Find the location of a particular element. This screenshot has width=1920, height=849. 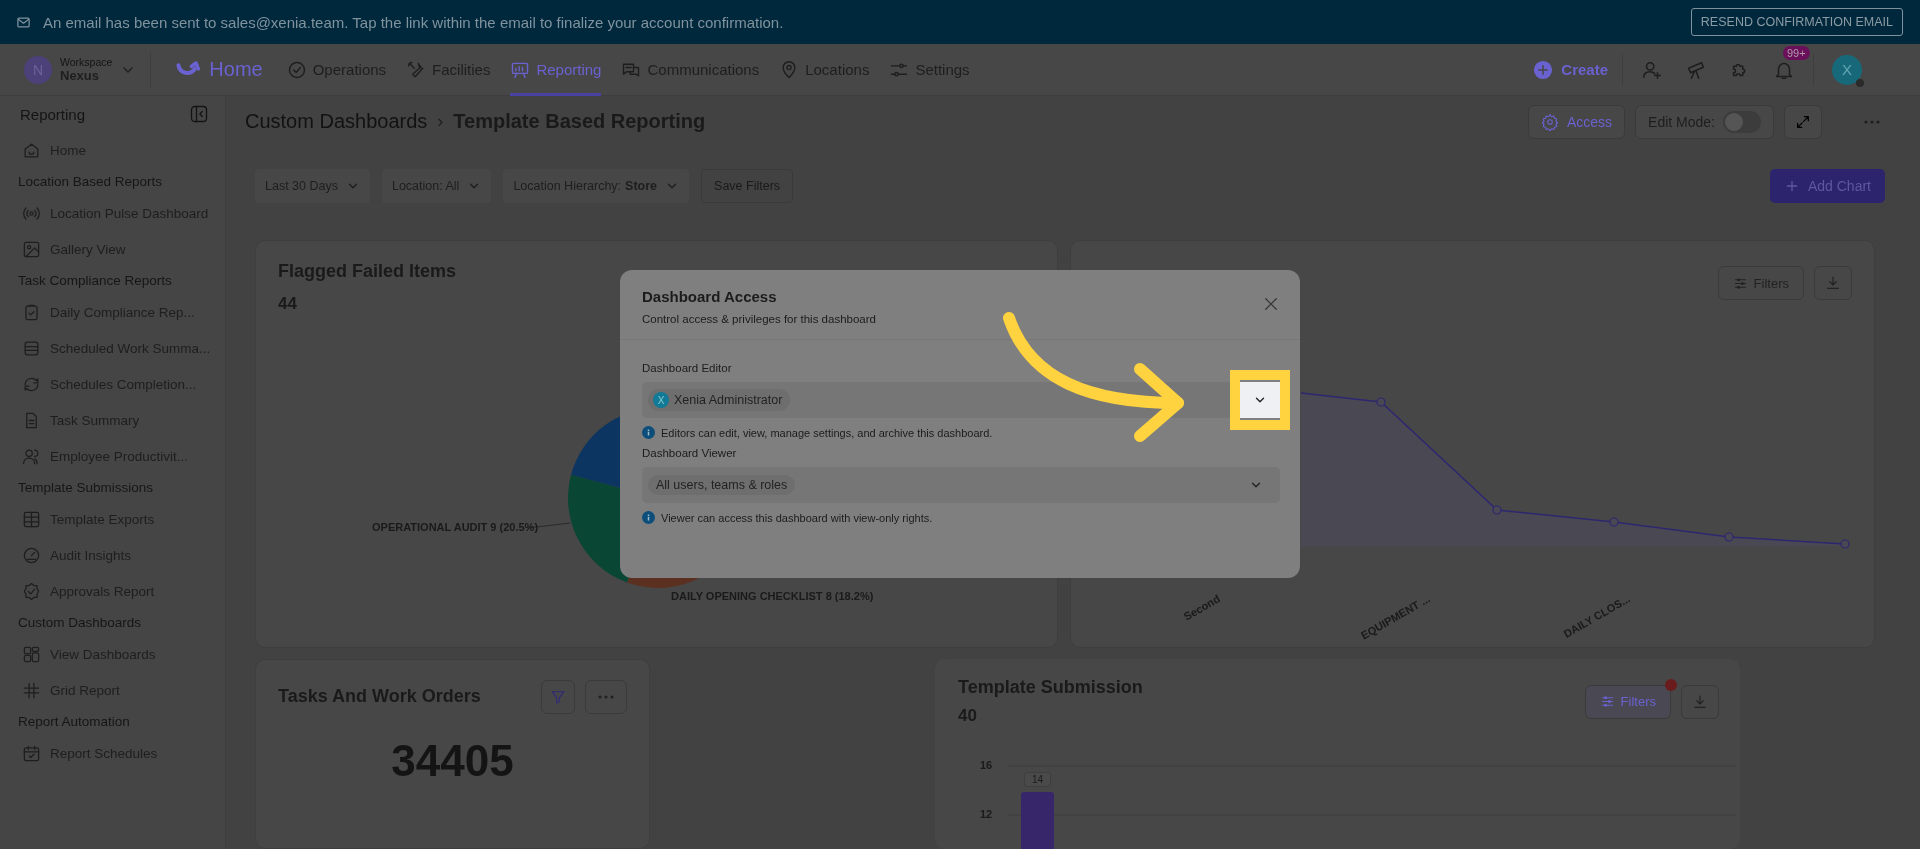

banner-message: An email has been sent to sales@xenia.team. Tap the link within the email to finalize your account confirmation. is located at coordinates (414, 22).